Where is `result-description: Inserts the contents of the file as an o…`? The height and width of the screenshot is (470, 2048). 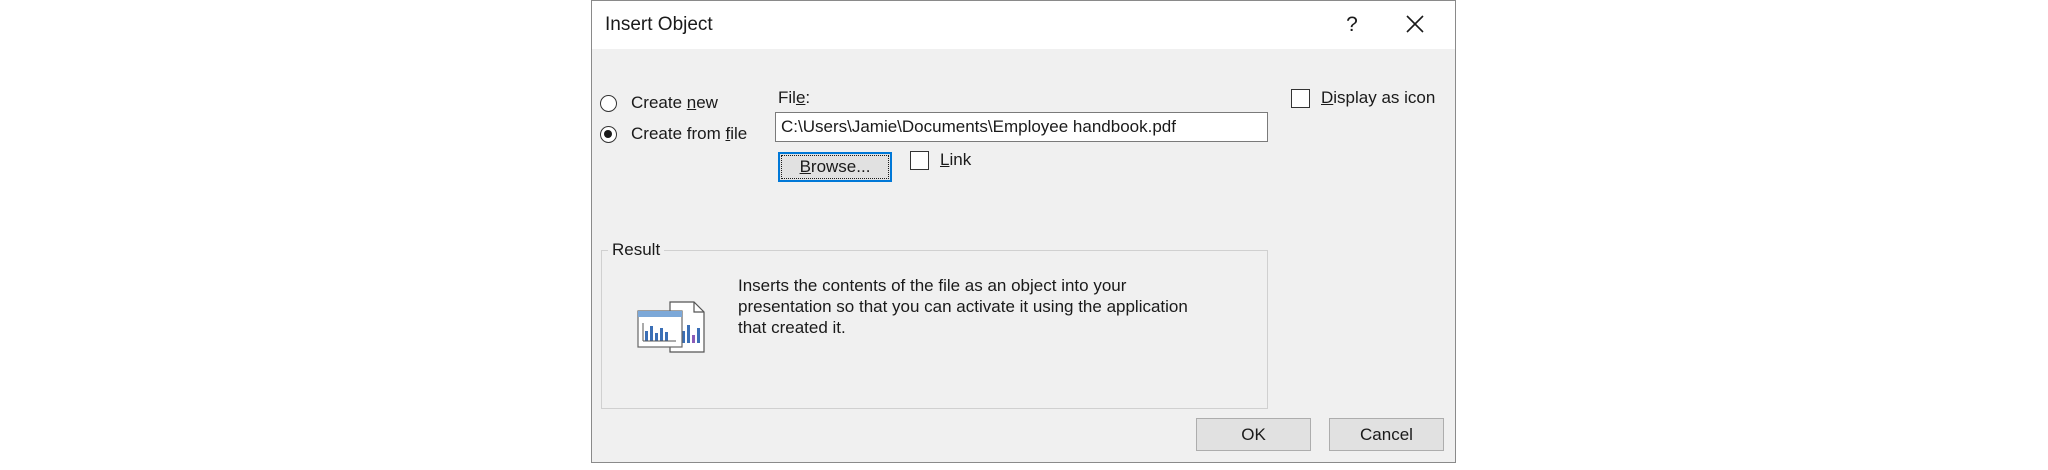
result-description: Inserts the contents of the file as an o… is located at coordinates (993, 306).